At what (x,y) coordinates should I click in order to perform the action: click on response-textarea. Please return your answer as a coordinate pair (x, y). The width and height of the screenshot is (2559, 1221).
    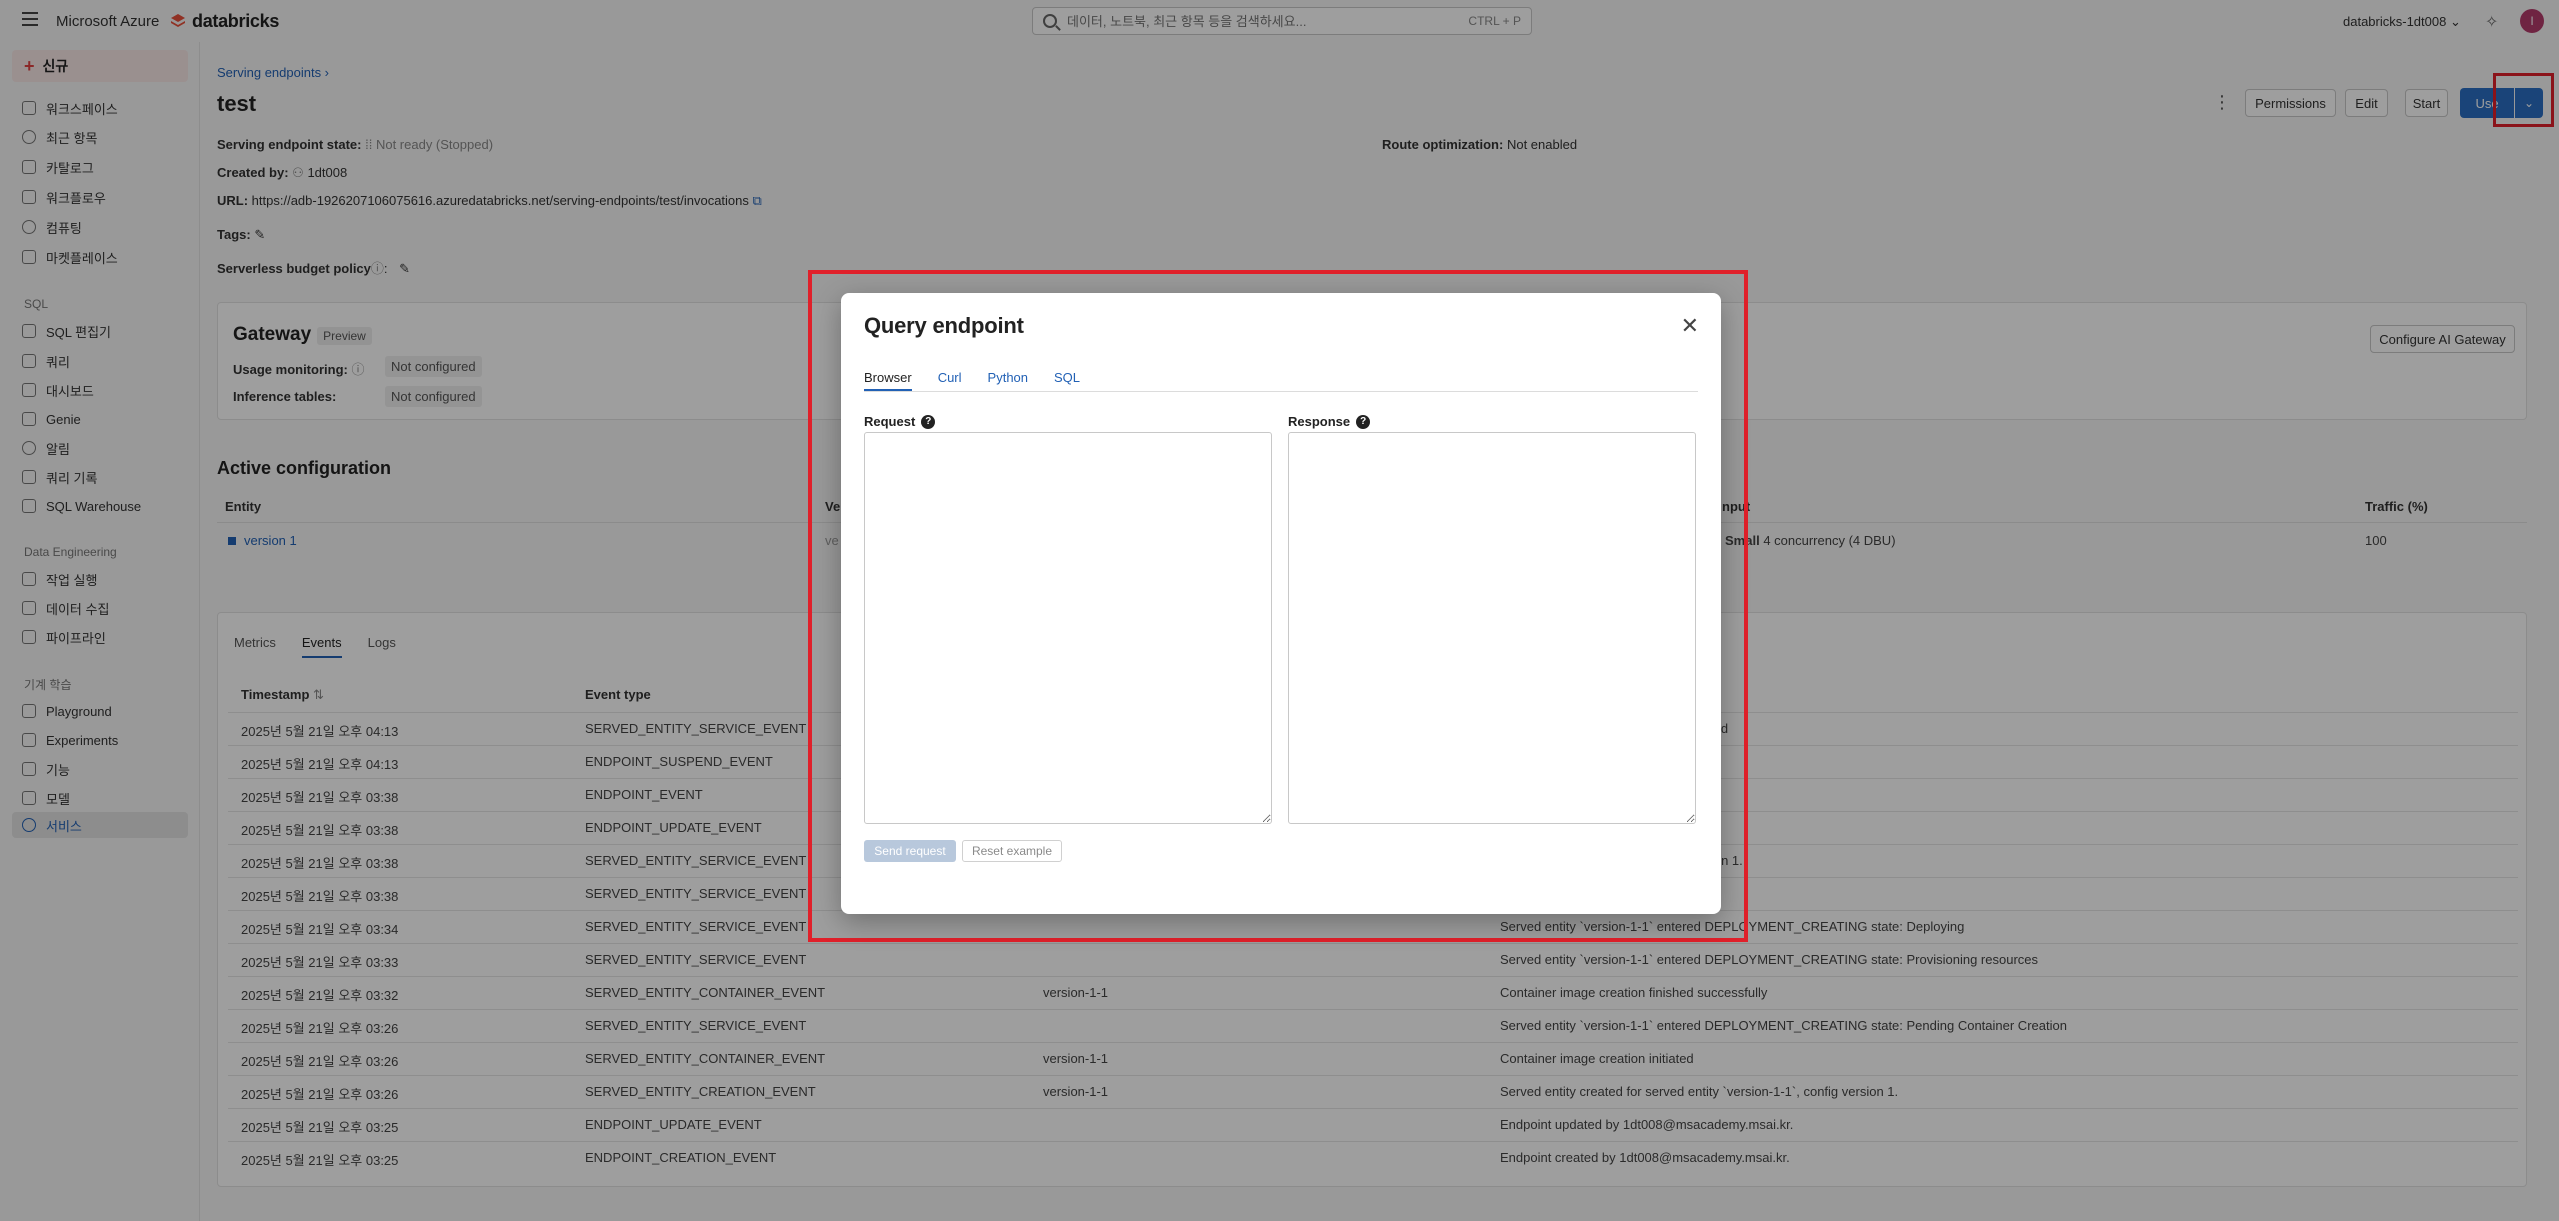
    Looking at the image, I should click on (1492, 628).